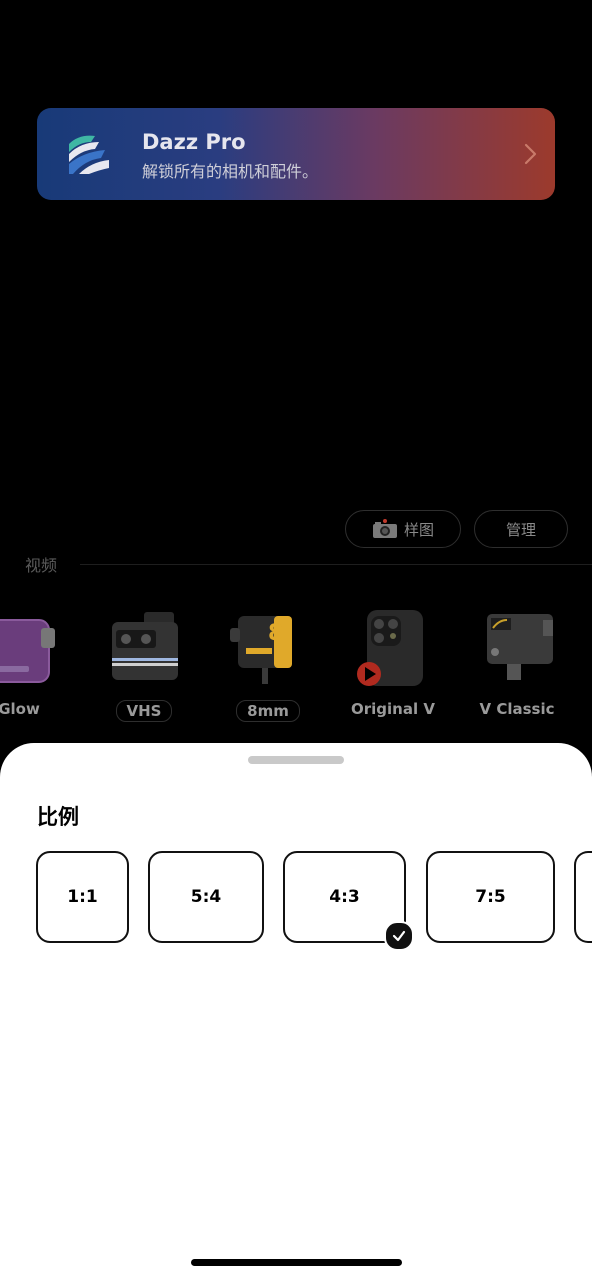 Image resolution: width=592 pixels, height=1280 pixels. What do you see at coordinates (384, 528) in the screenshot?
I see `camera-icon` at bounding box center [384, 528].